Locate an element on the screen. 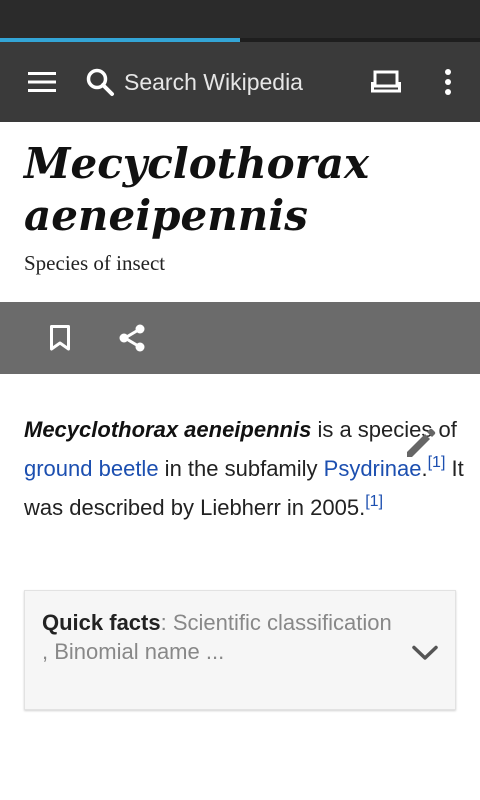 This screenshot has width=480, height=800. toolbar: Search Wikipedia is located at coordinates (240, 82).